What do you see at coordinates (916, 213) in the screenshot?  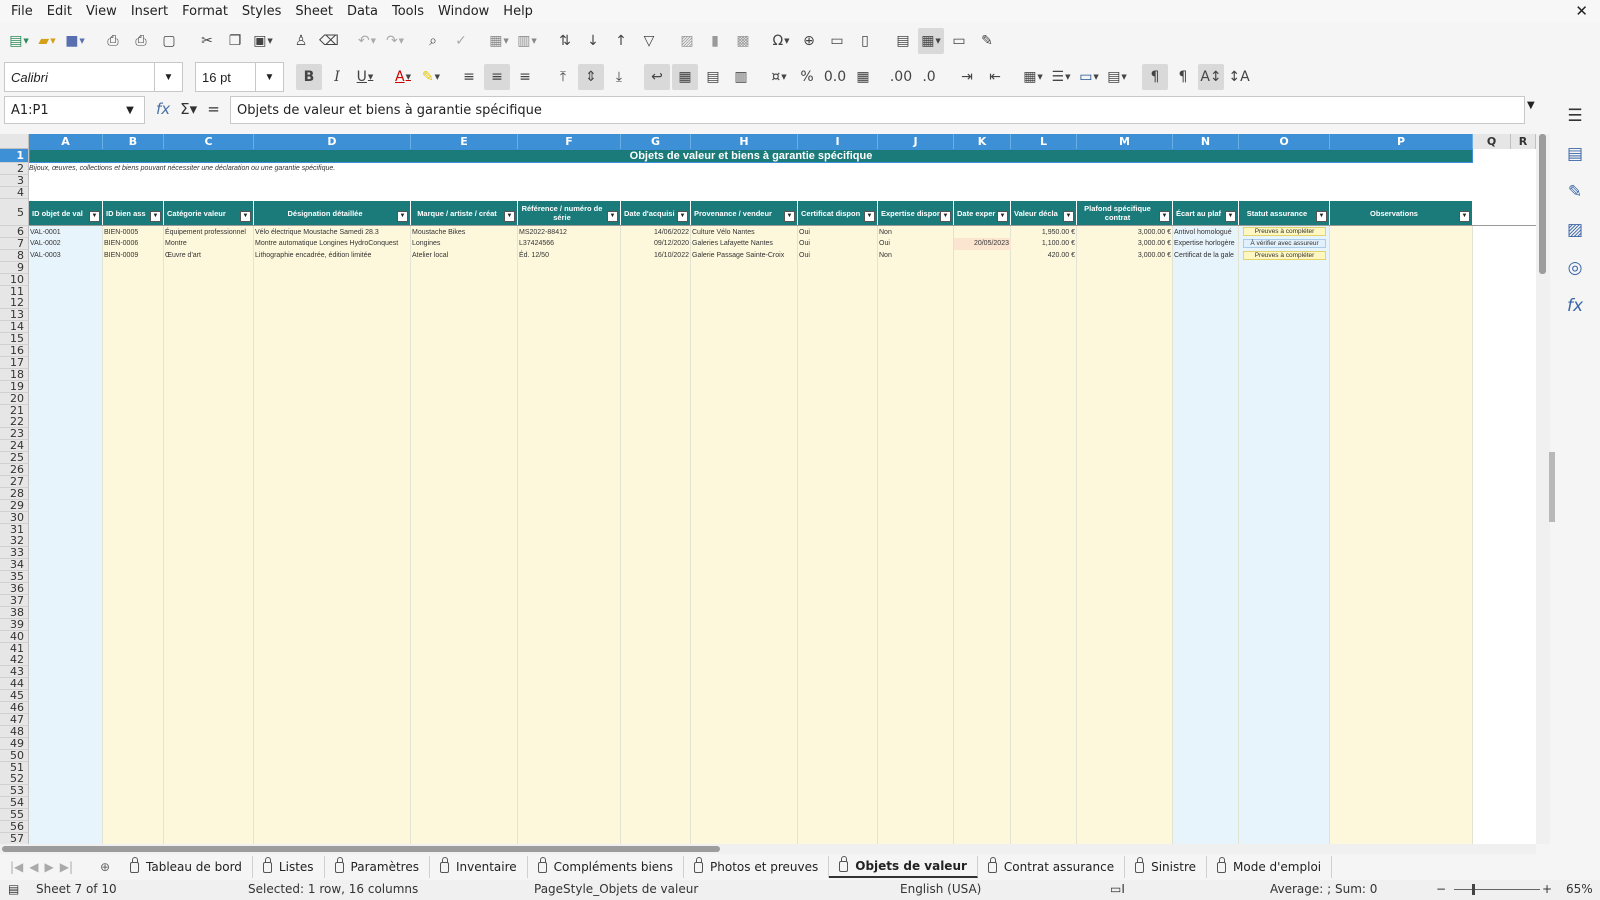 I see `table-header-cell: Expertise dispor ▼` at bounding box center [916, 213].